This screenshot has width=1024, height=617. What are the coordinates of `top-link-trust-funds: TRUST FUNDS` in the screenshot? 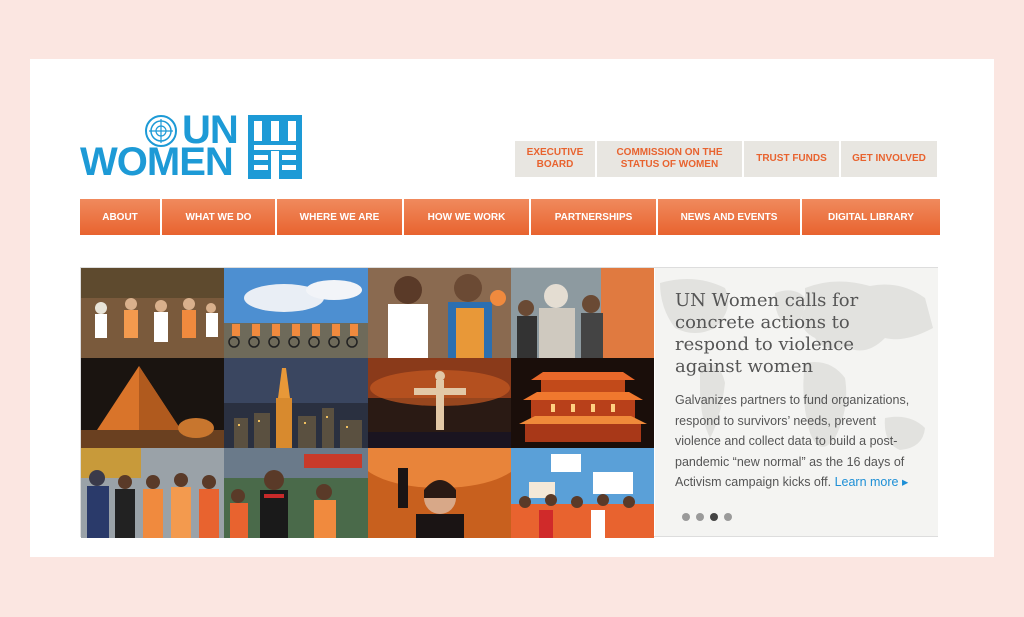 It's located at (791, 159).